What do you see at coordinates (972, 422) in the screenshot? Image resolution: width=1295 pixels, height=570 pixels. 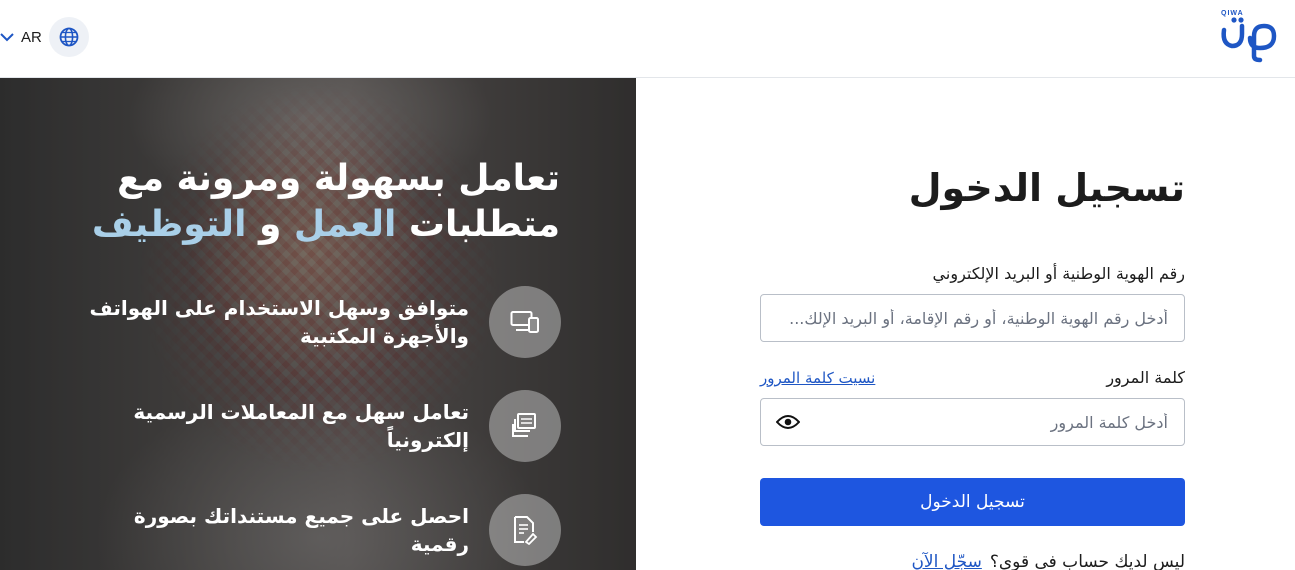 I see `password-input` at bounding box center [972, 422].